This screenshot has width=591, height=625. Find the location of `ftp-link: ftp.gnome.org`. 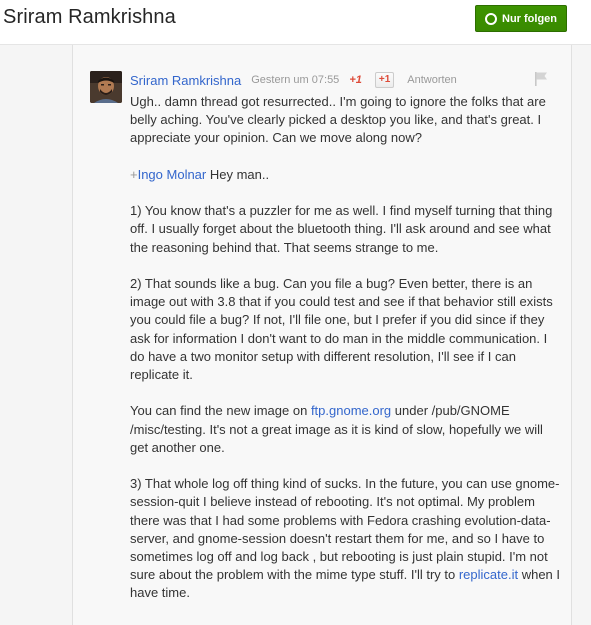

ftp-link: ftp.gnome.org is located at coordinates (351, 410).